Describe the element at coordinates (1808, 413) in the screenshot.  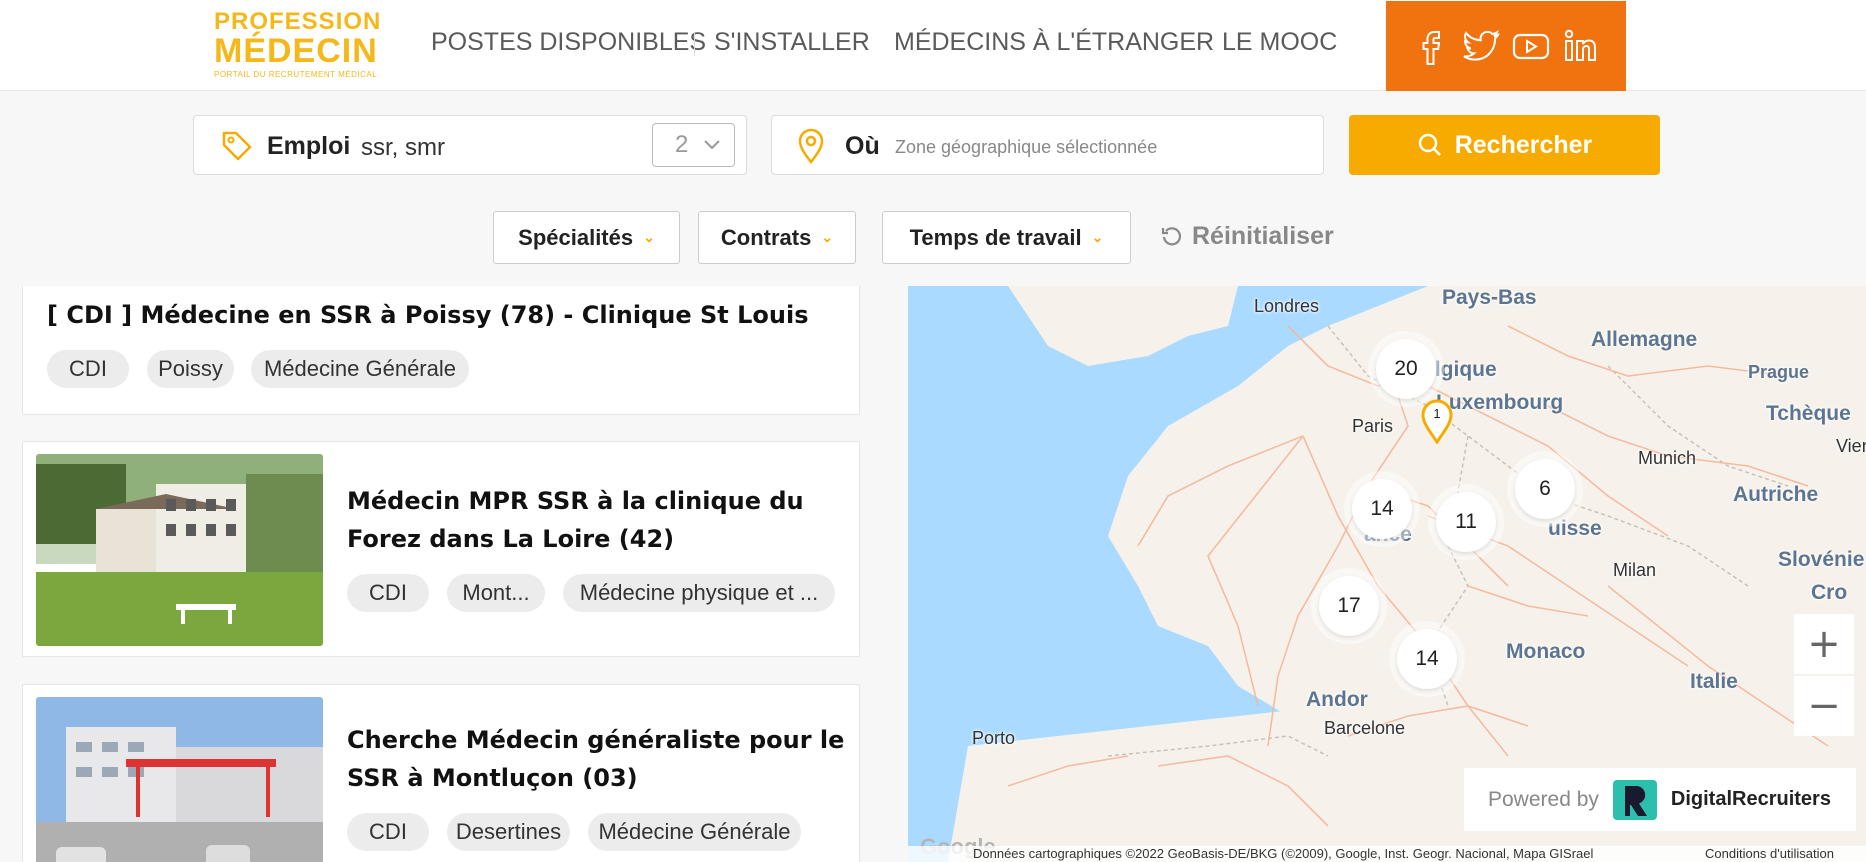
I see `map-label-tcheque: Tchèque` at that location.